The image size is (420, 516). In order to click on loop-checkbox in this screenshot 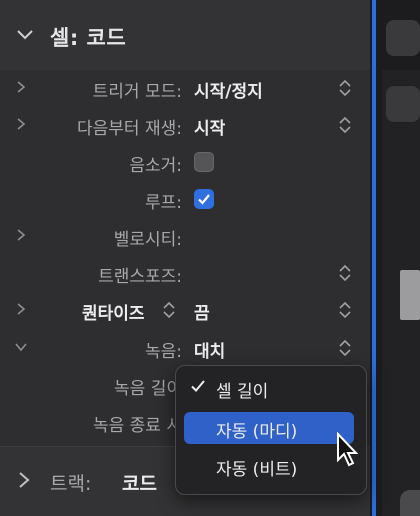, I will do `click(204, 199)`.